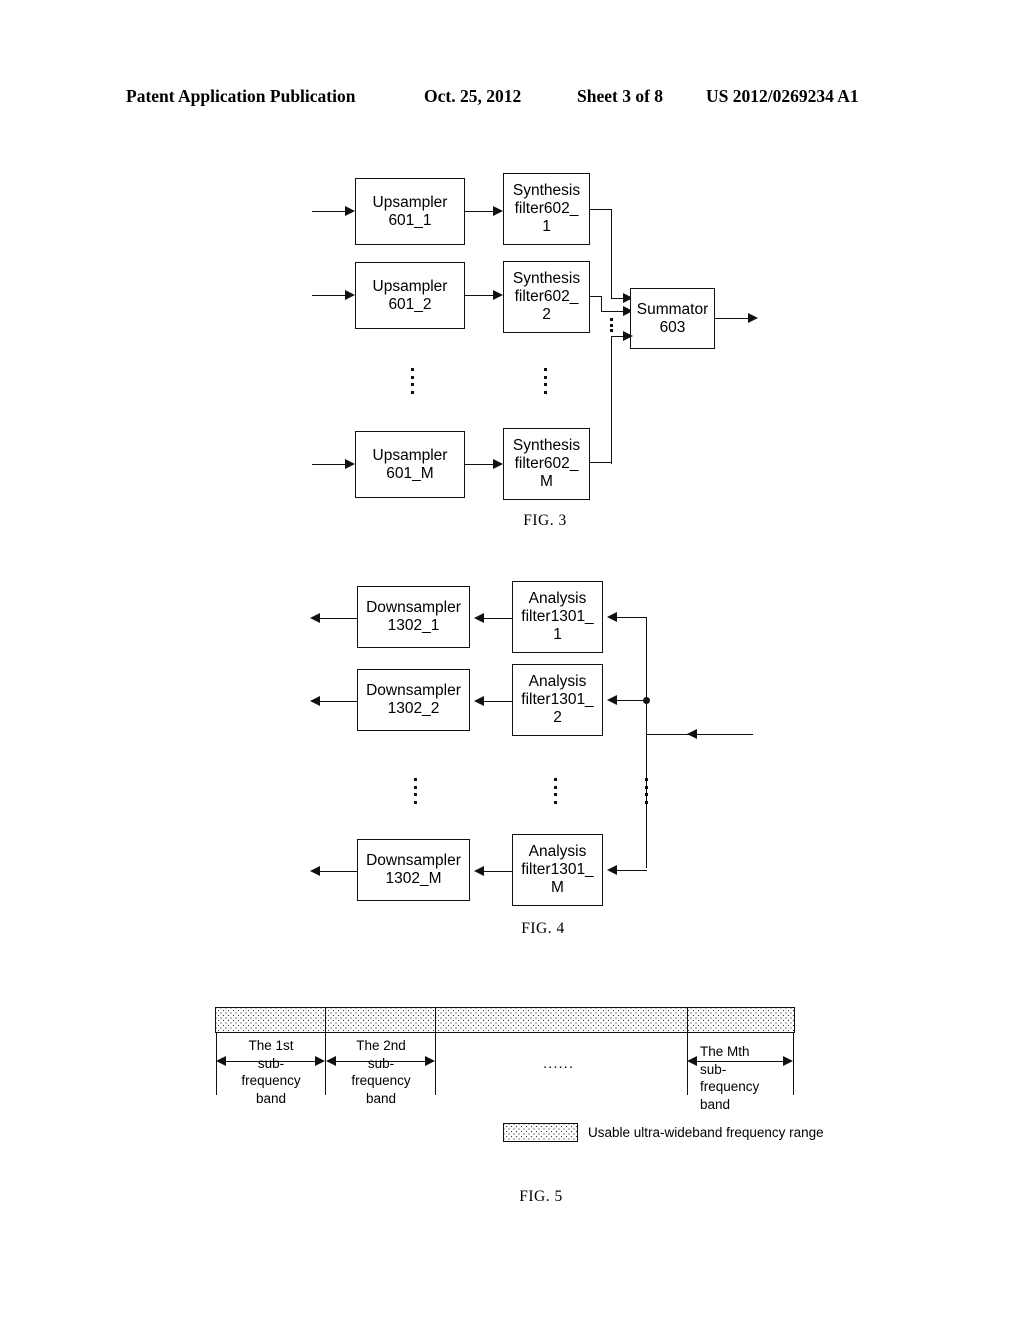  Describe the element at coordinates (620, 96) in the screenshot. I see `header-sheet-number: Sheet 3 of 8` at that location.